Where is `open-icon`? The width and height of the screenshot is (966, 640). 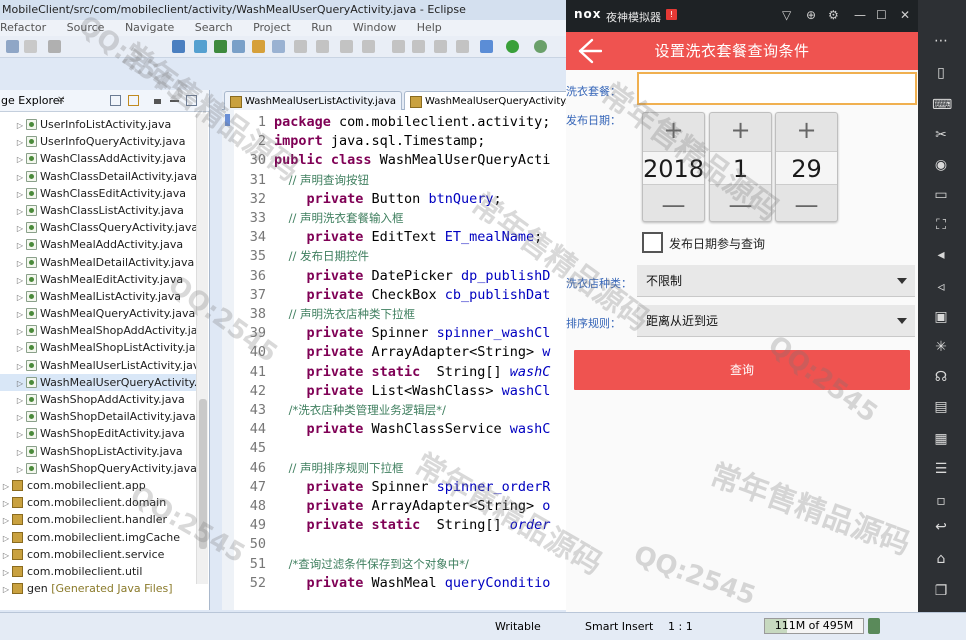
open-icon is located at coordinates (12, 46).